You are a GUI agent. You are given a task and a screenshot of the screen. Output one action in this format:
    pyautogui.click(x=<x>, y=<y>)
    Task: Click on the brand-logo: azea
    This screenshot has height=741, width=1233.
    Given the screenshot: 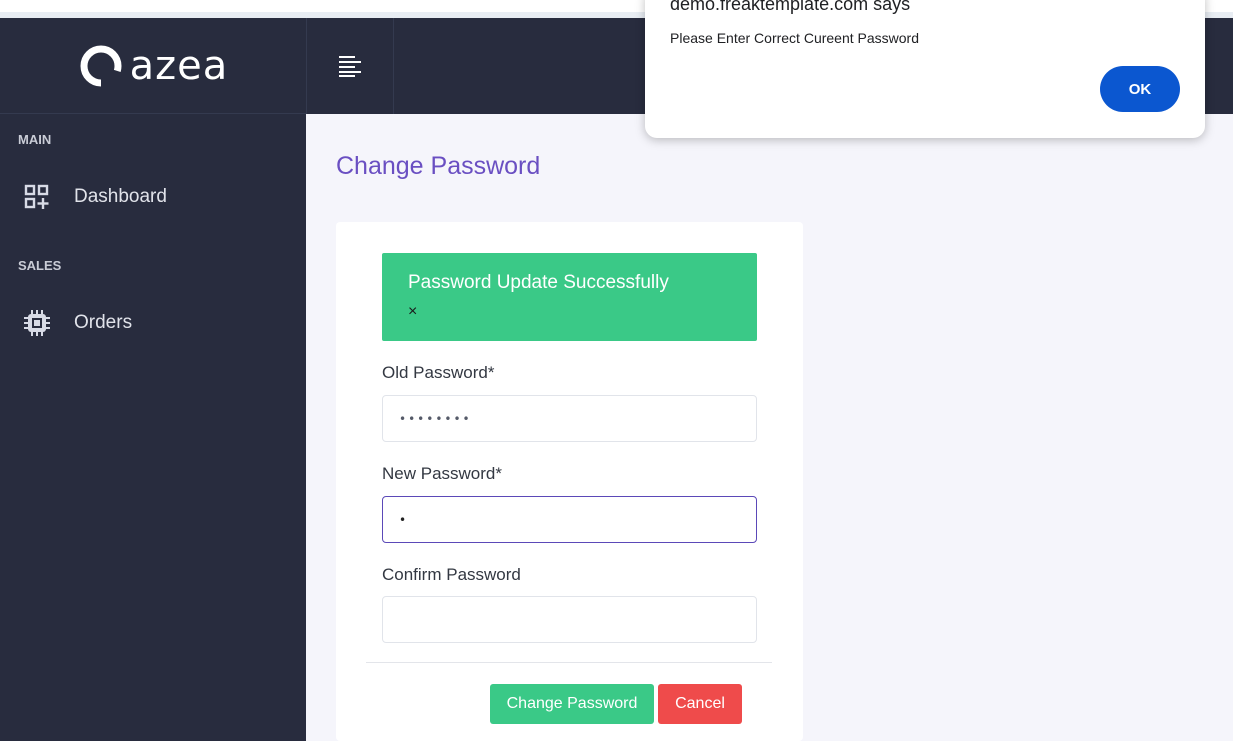 What is the action you would take?
    pyautogui.click(x=153, y=66)
    